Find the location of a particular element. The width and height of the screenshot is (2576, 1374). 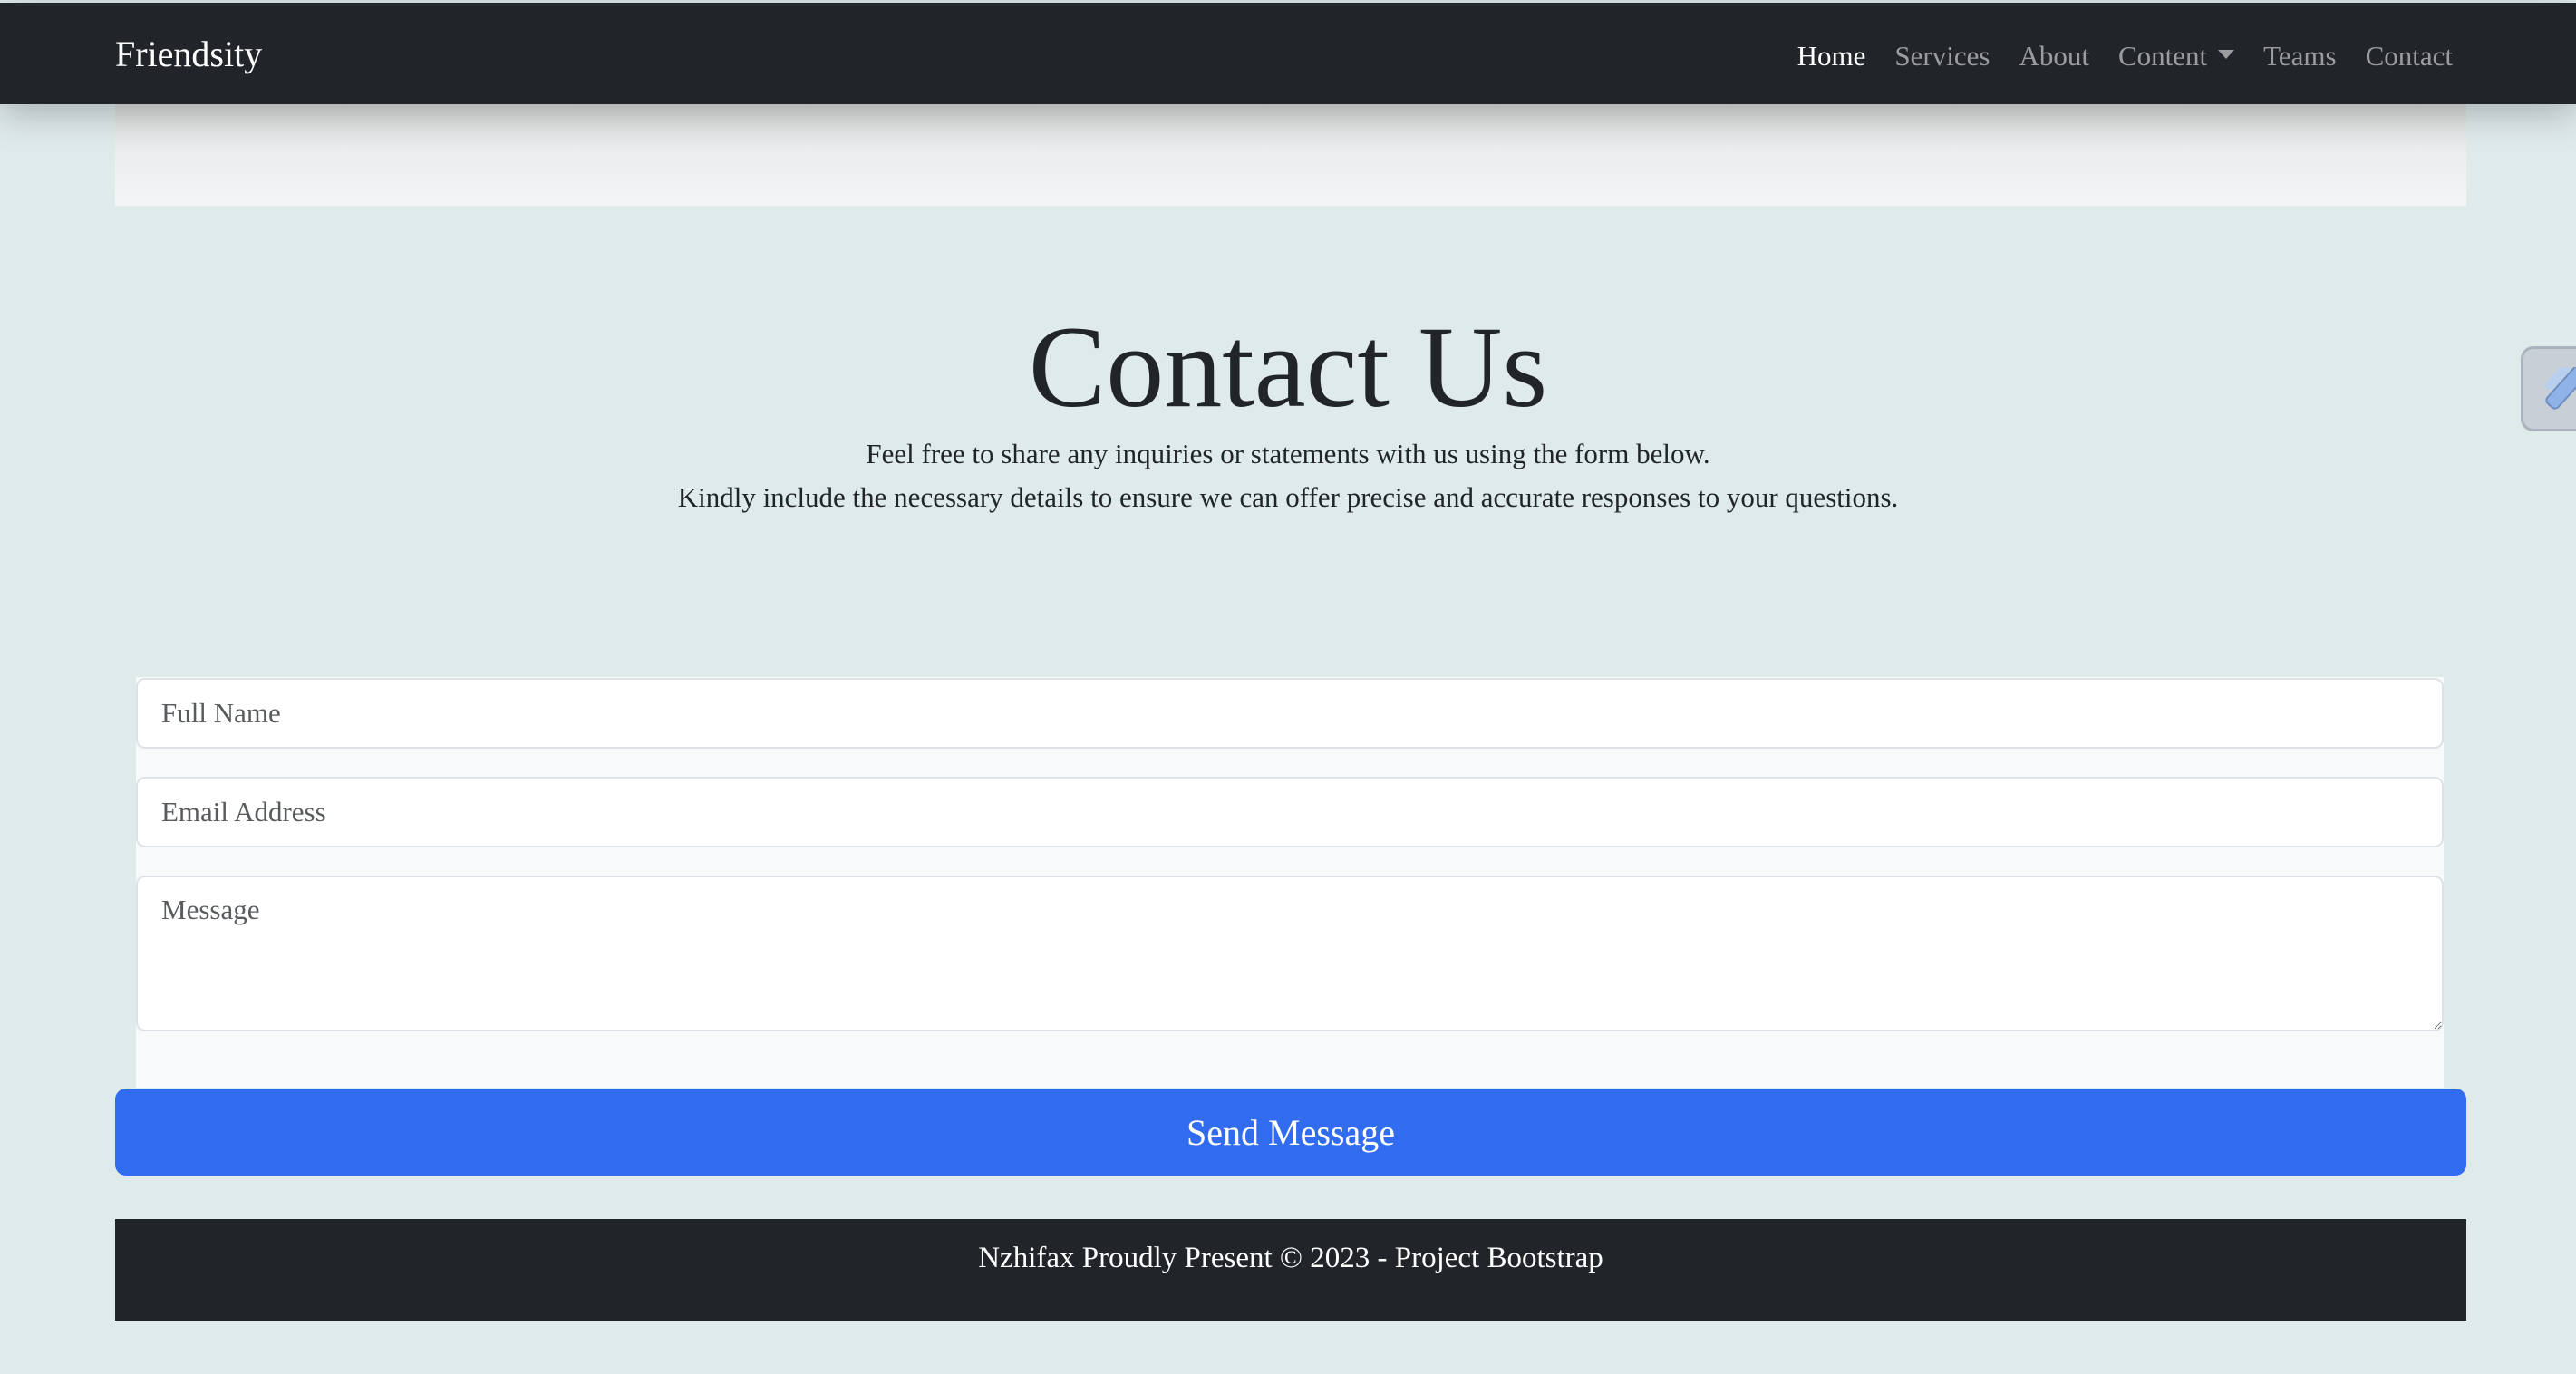

nav-item-label: Teams is located at coordinates (2300, 56).